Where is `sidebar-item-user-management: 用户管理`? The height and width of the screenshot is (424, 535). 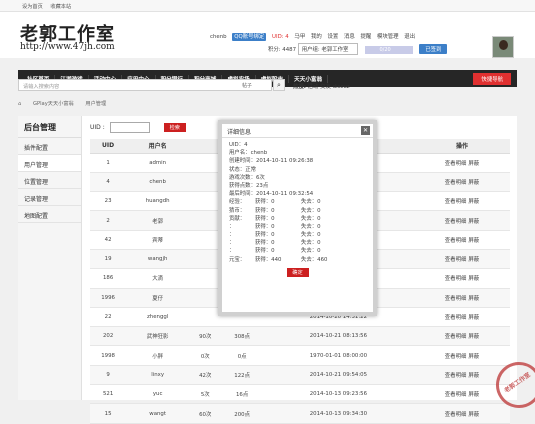 sidebar-item-user-management: 用户管理 is located at coordinates (49, 163).